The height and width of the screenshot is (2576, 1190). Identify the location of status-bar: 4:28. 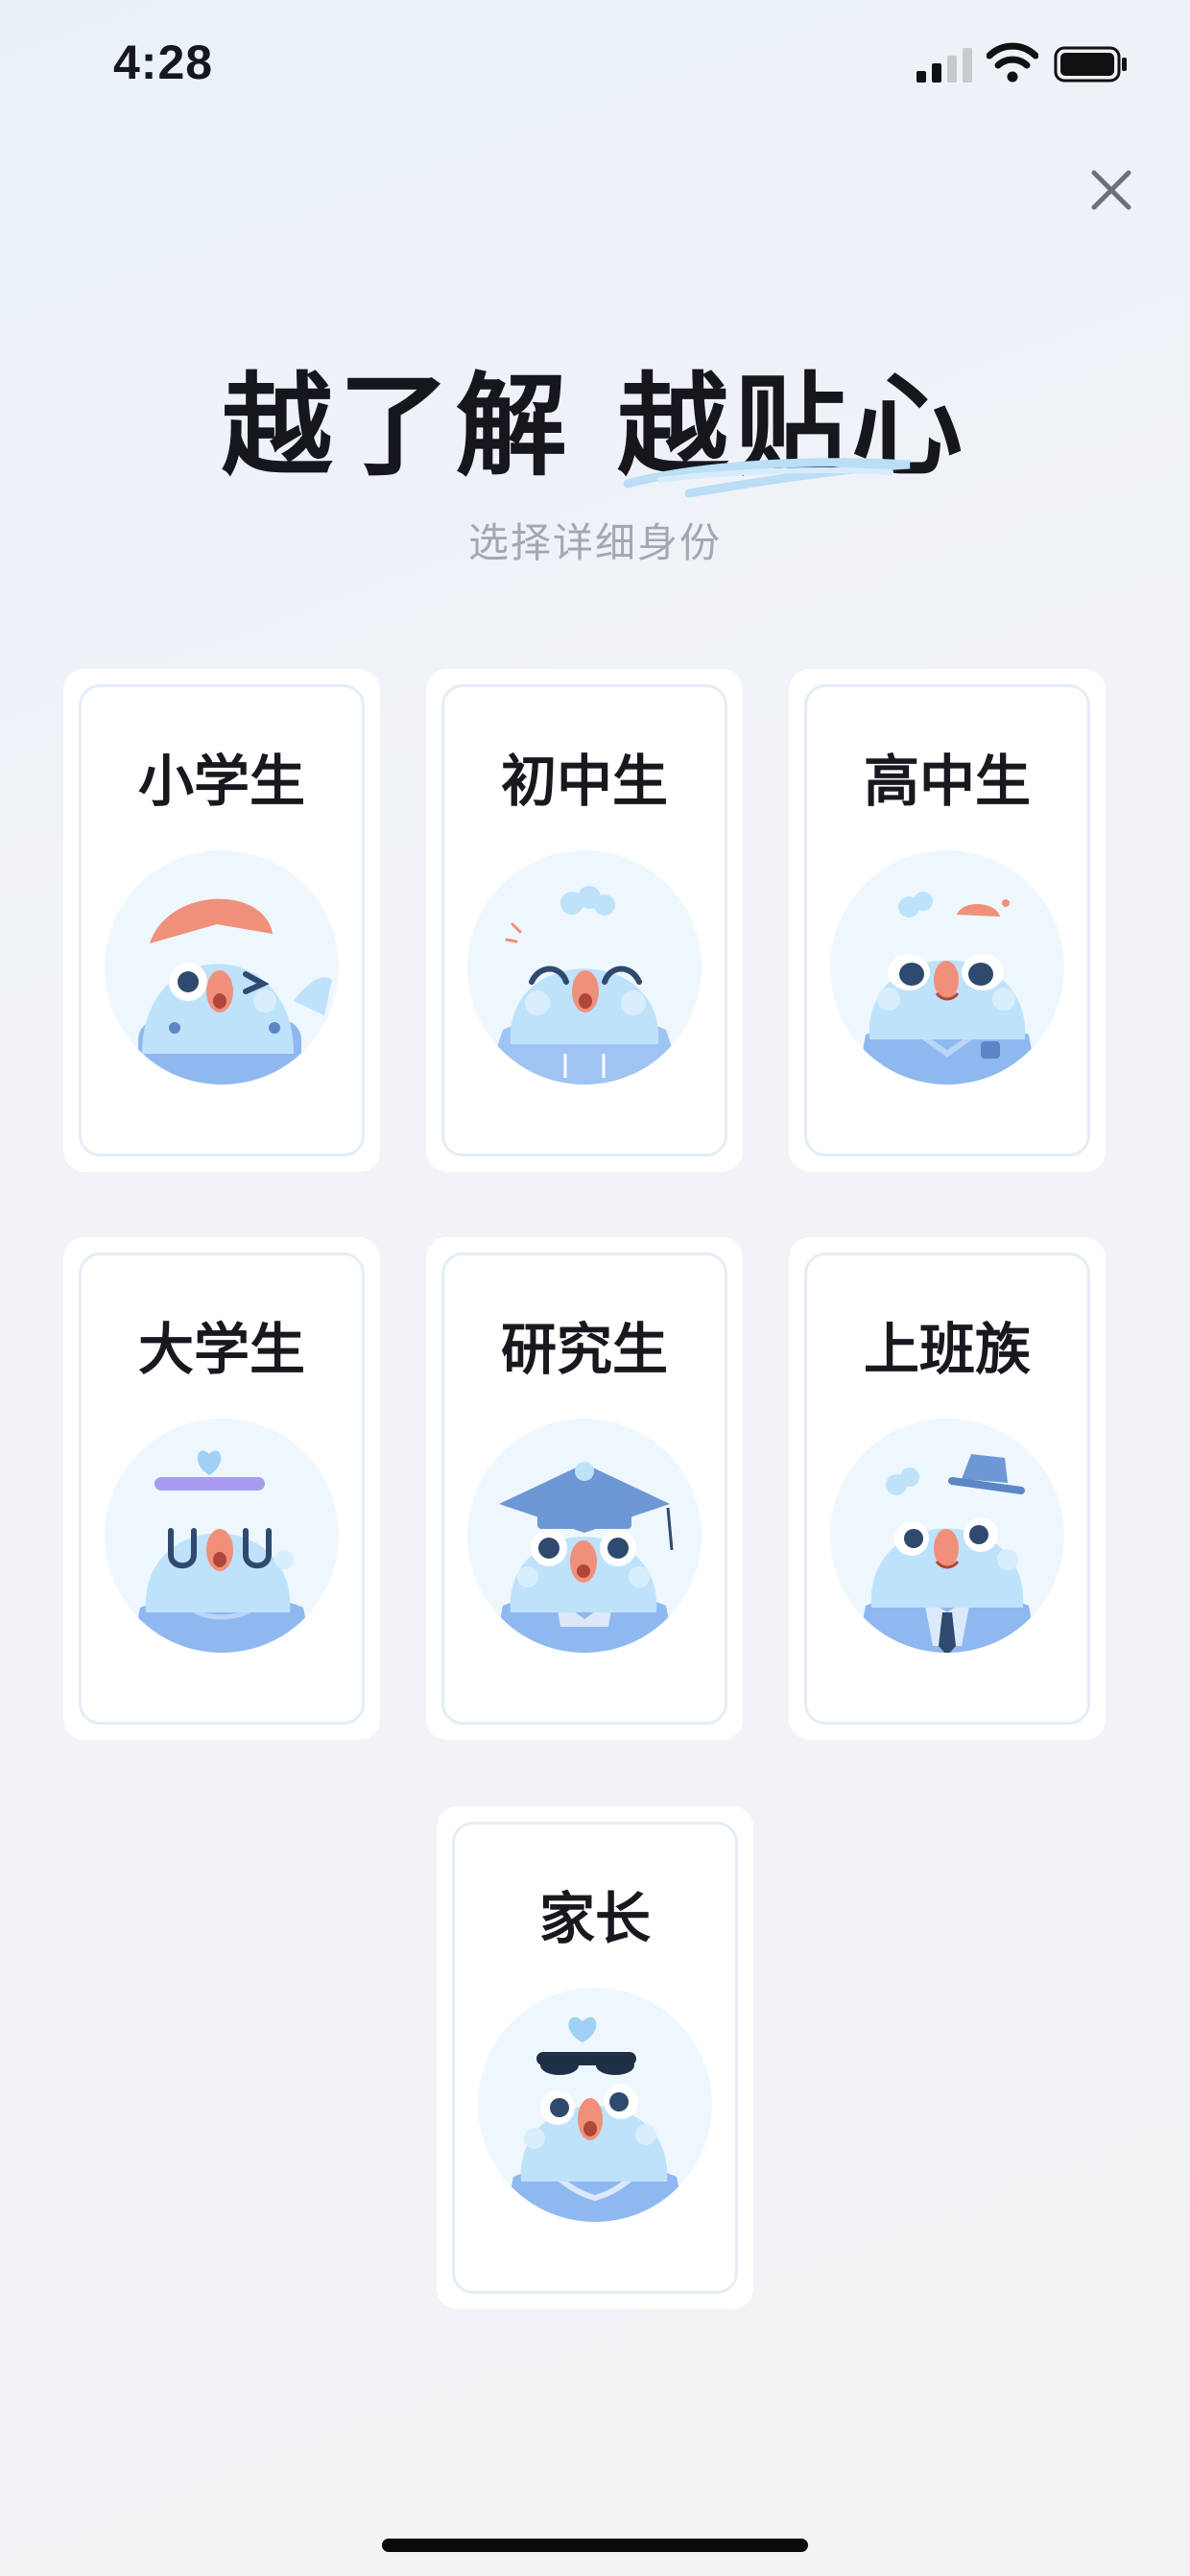
(595, 67).